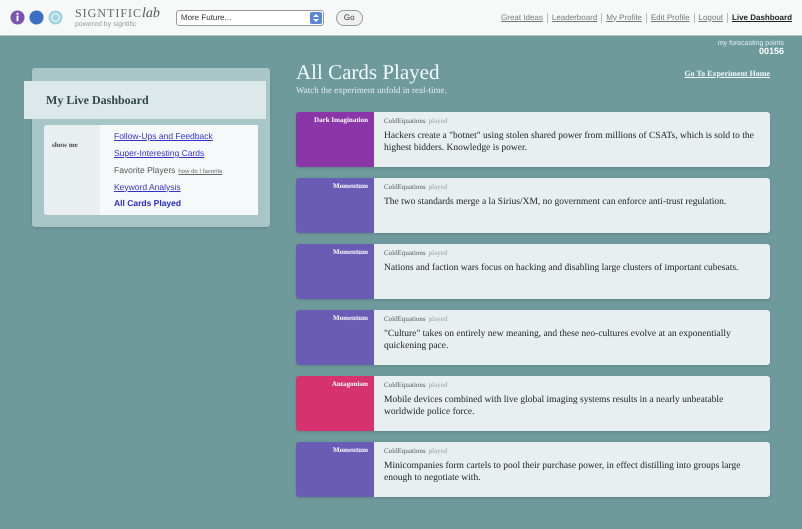 Image resolution: width=802 pixels, height=529 pixels. Describe the element at coordinates (368, 72) in the screenshot. I see `page-title: All Cards Played` at that location.